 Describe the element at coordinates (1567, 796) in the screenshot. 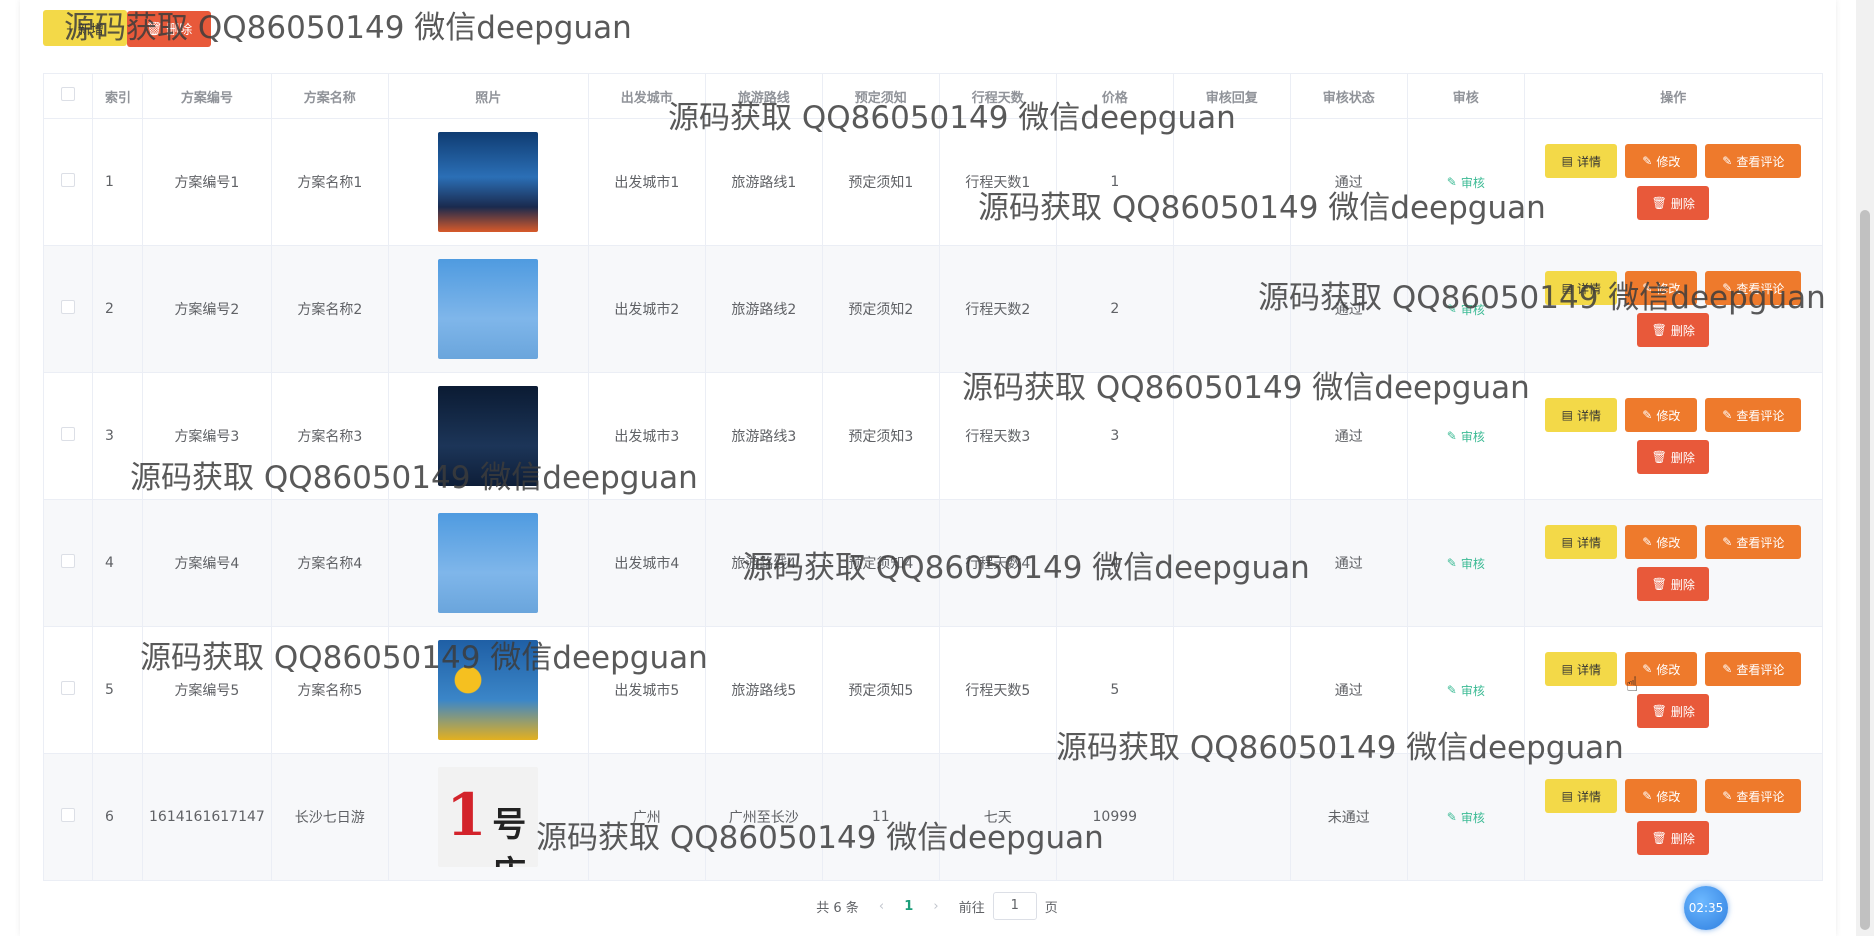

I see `document-icon: ▤` at that location.